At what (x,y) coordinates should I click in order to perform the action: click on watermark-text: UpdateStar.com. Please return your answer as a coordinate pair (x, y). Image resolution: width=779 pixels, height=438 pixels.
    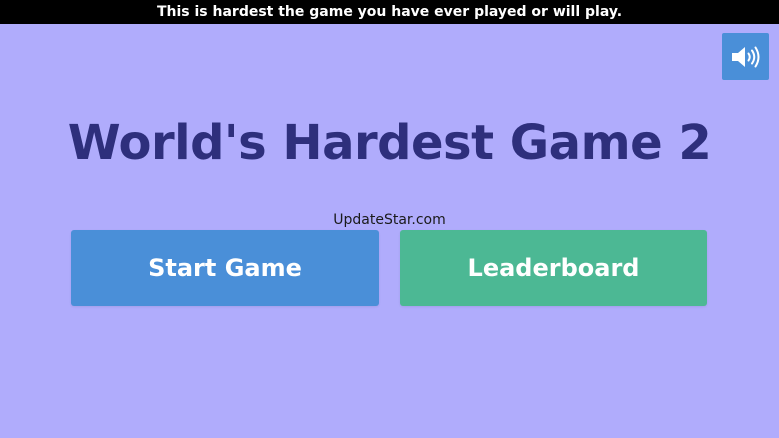
    Looking at the image, I should click on (389, 220).